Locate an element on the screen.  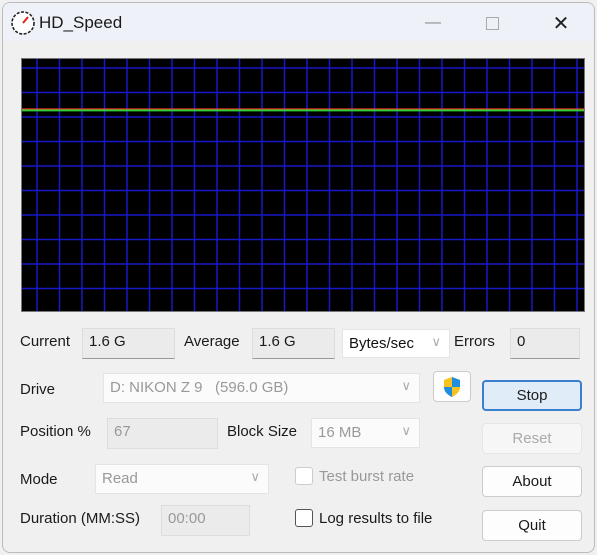
about-button: About is located at coordinates (532, 481).